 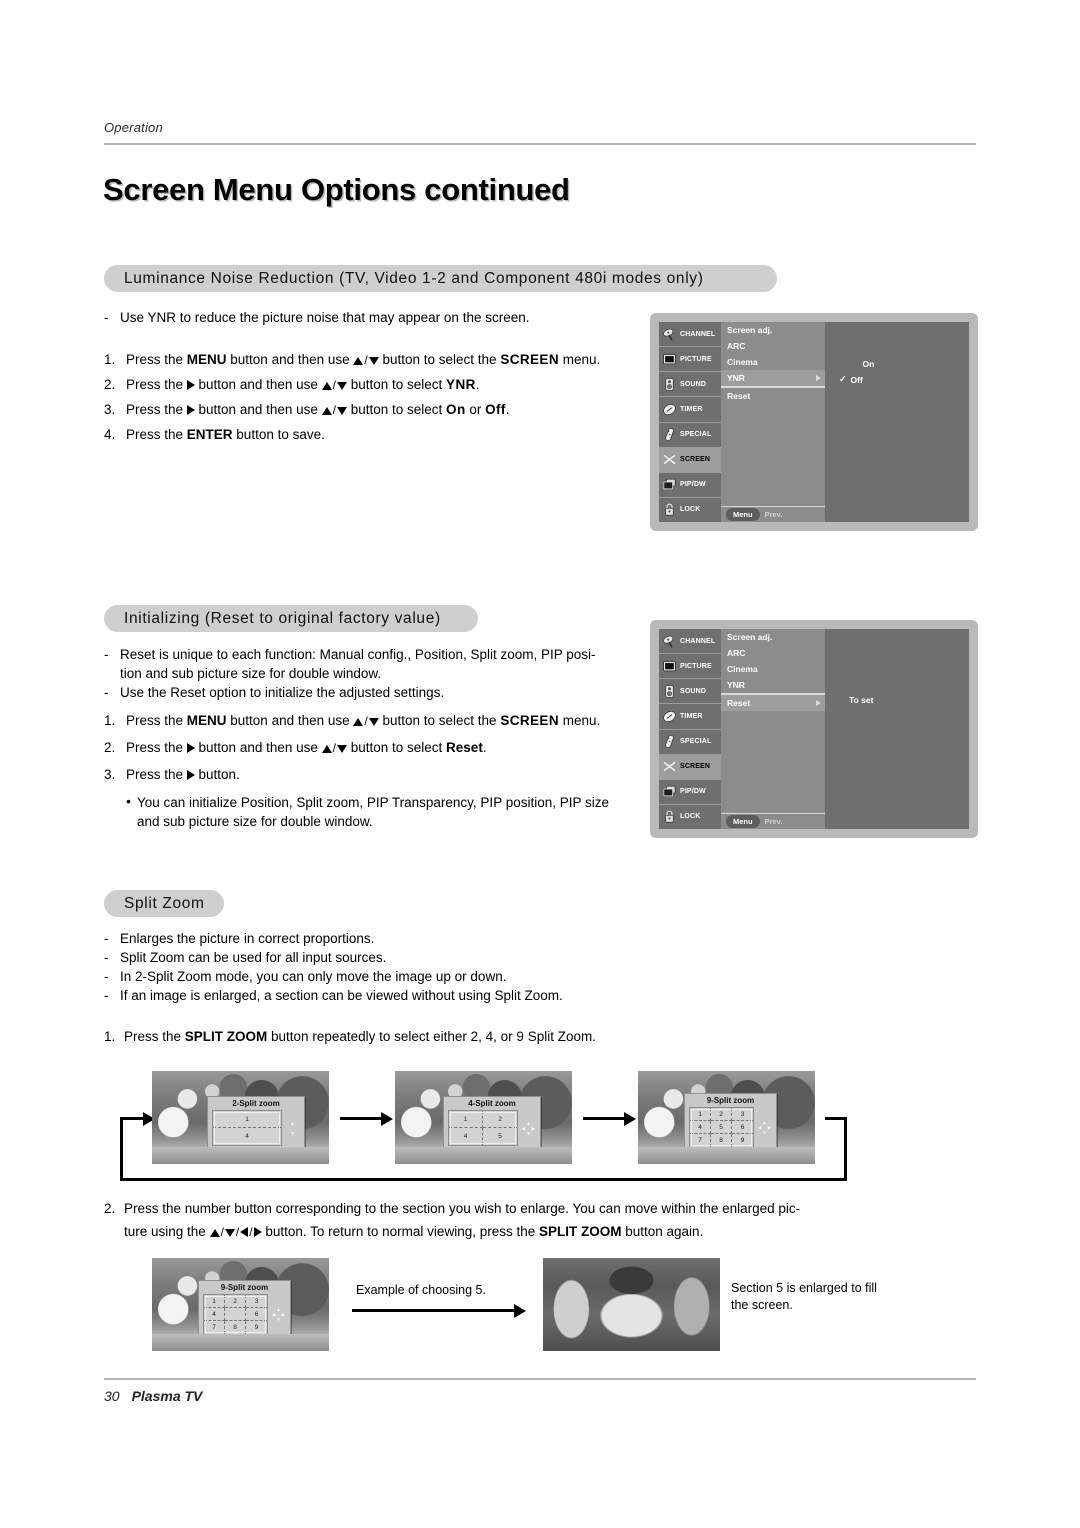 I want to click on split-zoom-overlay-2: 2-Split zoom 1 4 ▲ ▼, so click(x=256, y=1123).